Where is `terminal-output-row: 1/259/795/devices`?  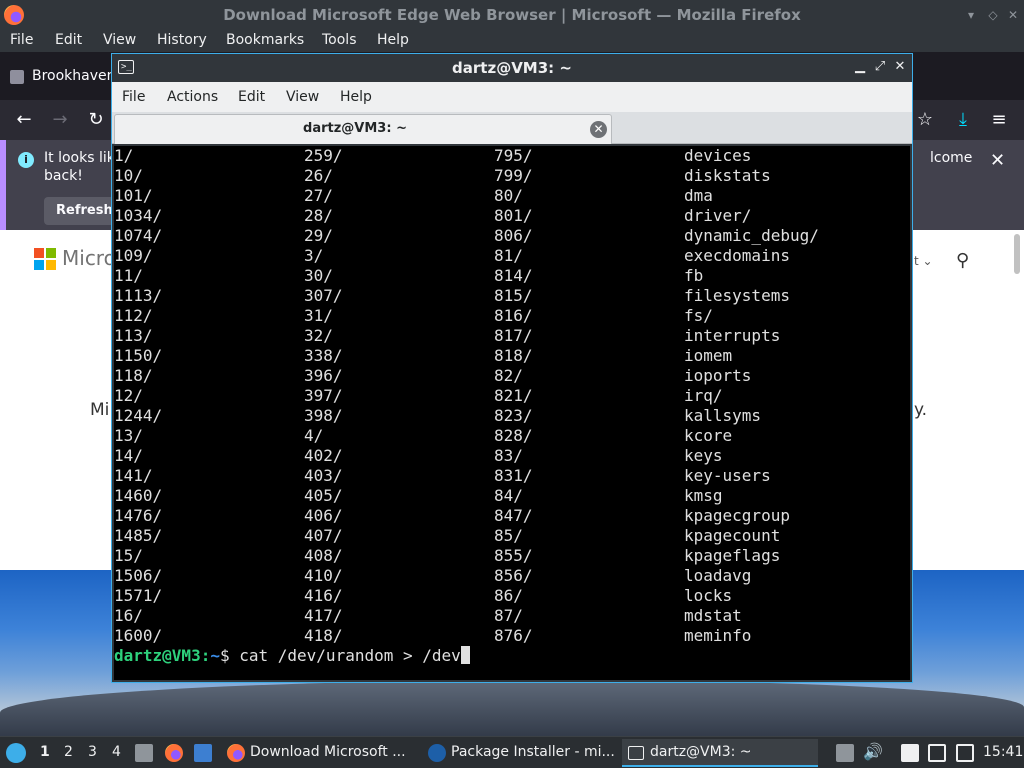 terminal-output-row: 1/259/795/devices is located at coordinates (512, 156).